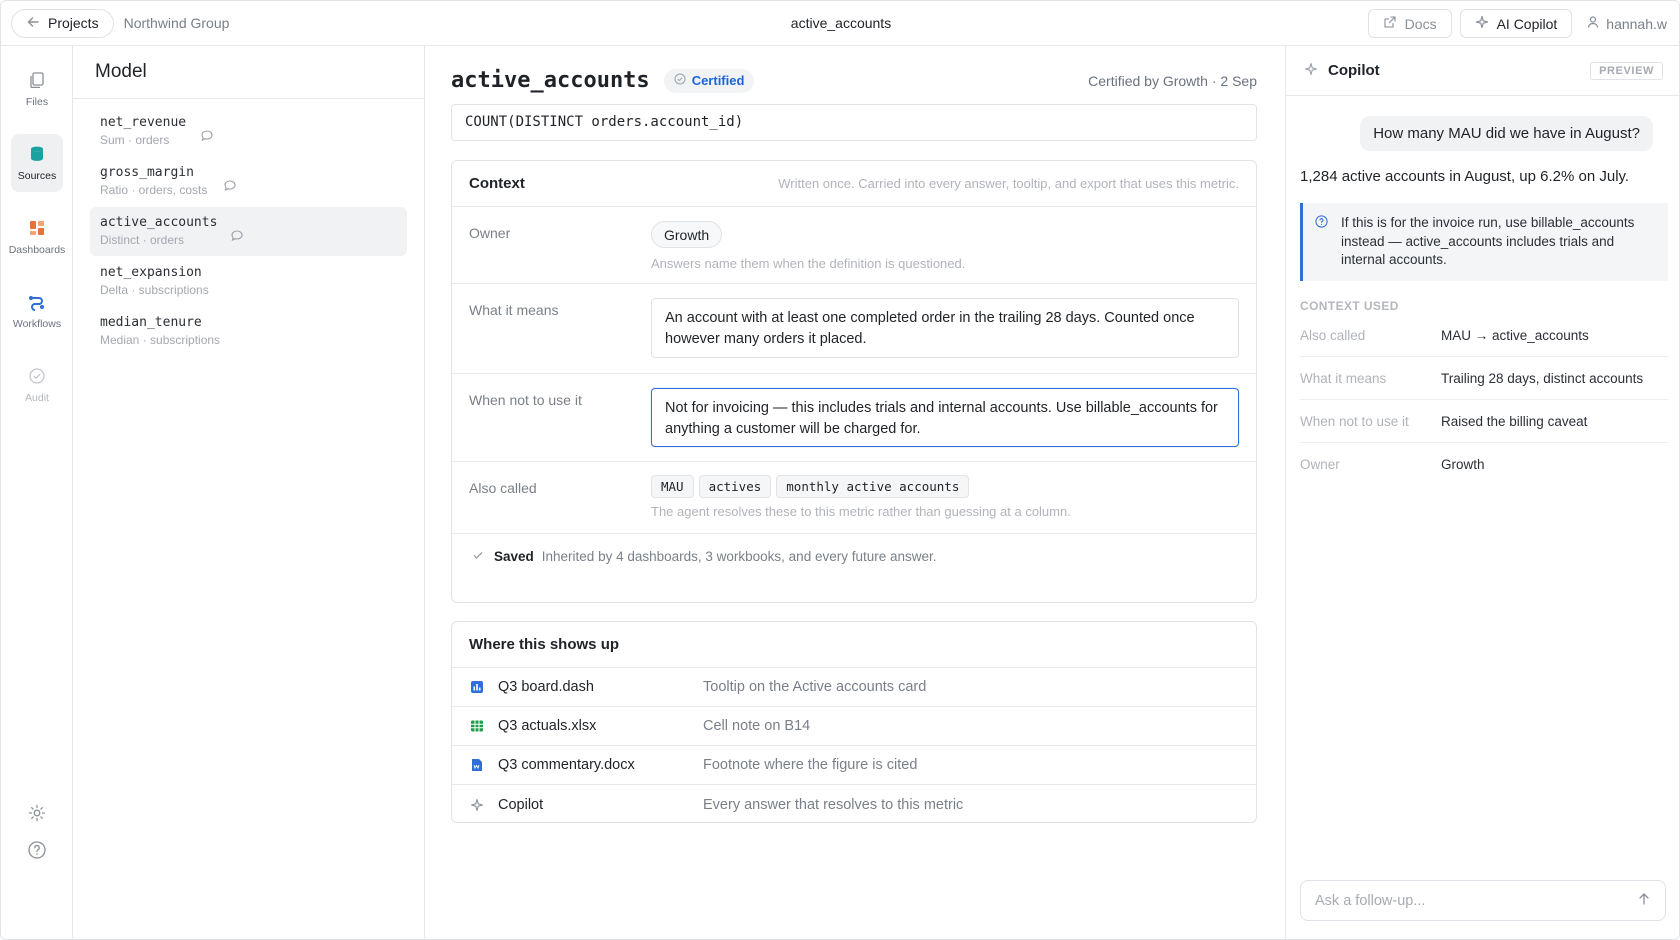 The image size is (1680, 940). Describe the element at coordinates (854, 645) in the screenshot. I see `where-heading: Where this shows up` at that location.